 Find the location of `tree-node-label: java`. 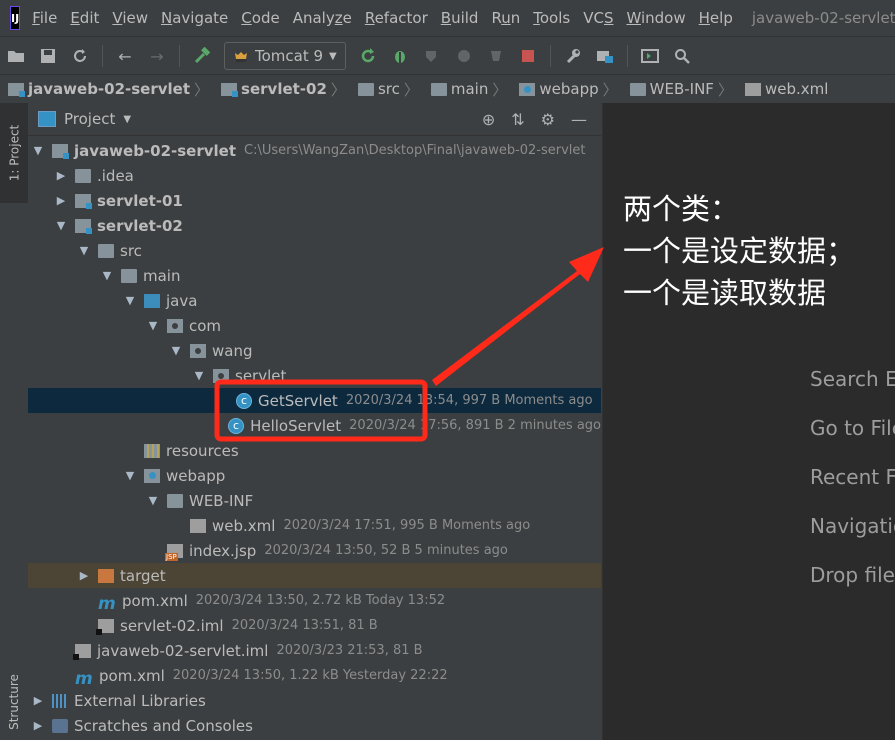

tree-node-label: java is located at coordinates (182, 300).